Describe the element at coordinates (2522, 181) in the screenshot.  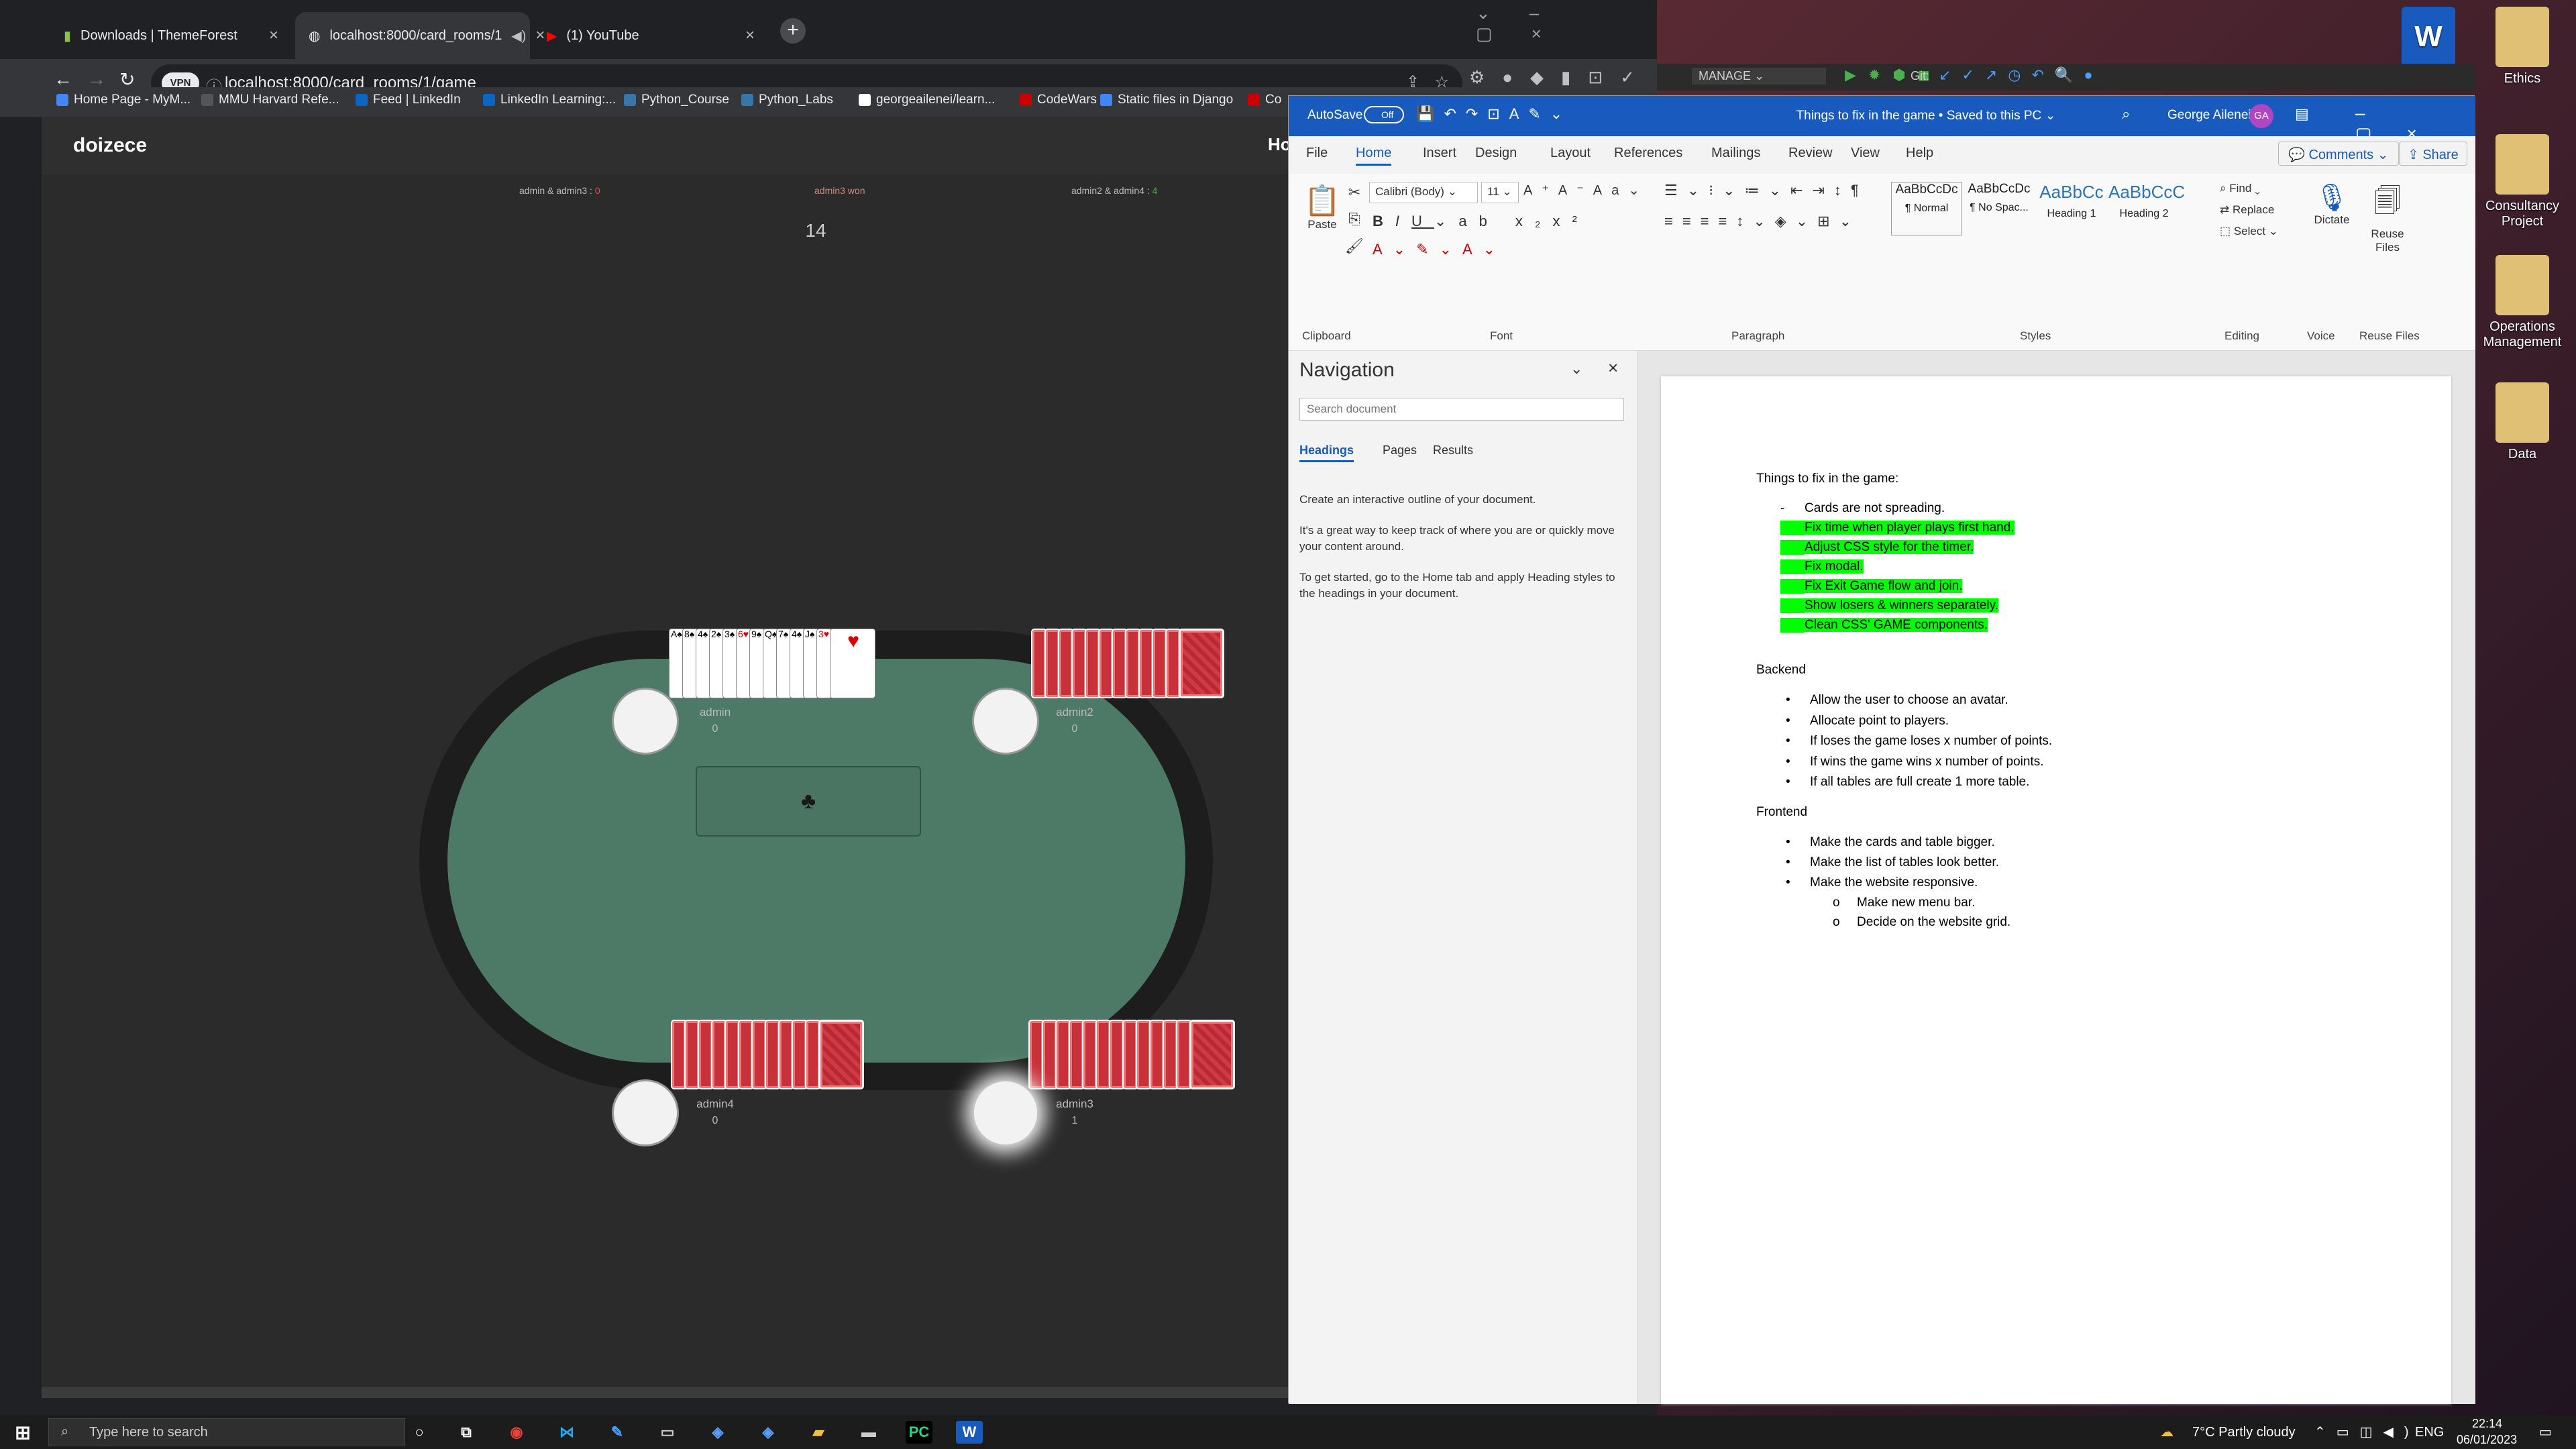
I see `desktop-icon: Consultancy Project` at that location.